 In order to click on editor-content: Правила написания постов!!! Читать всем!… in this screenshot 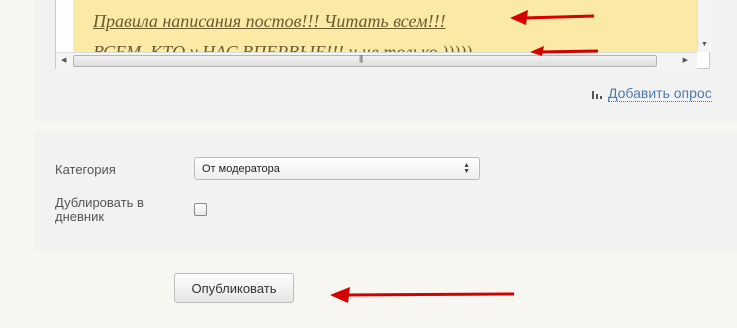, I will do `click(385, 26)`.